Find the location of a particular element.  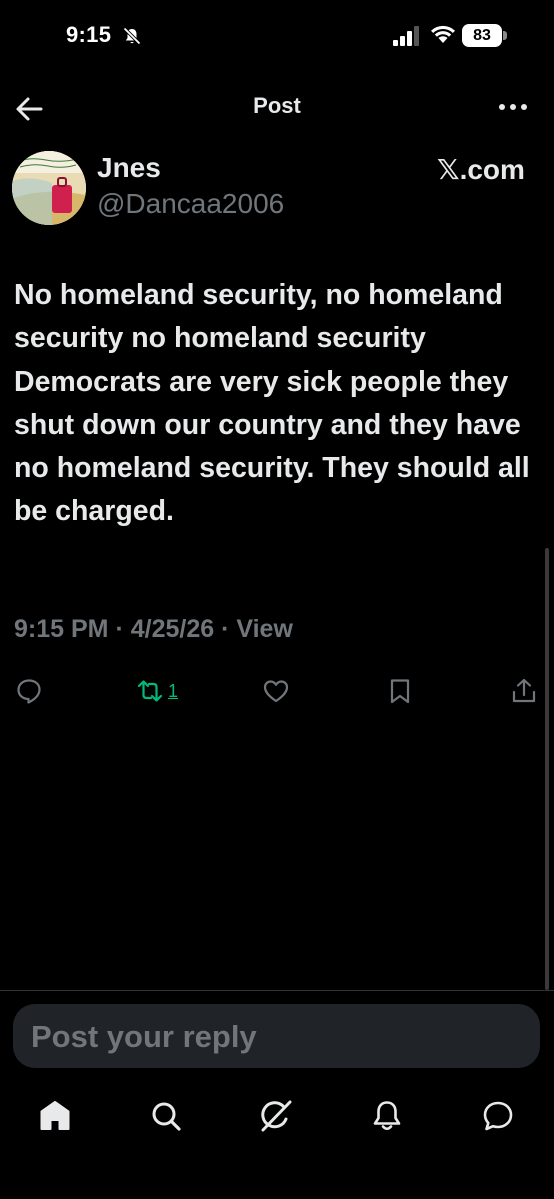

home-icon is located at coordinates (55, 1116).